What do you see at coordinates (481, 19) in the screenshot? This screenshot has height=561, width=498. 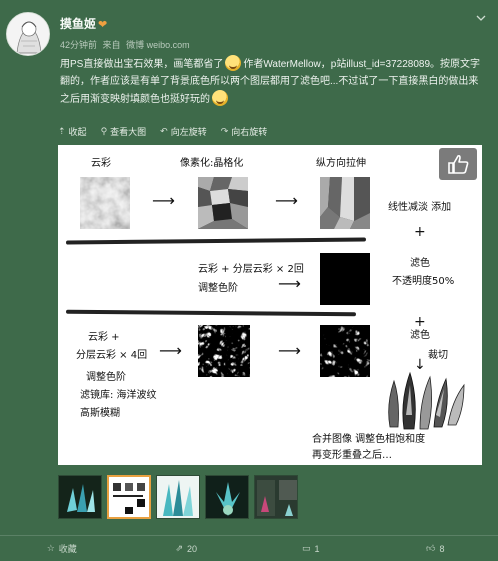 I see `chevron-down-icon` at bounding box center [481, 19].